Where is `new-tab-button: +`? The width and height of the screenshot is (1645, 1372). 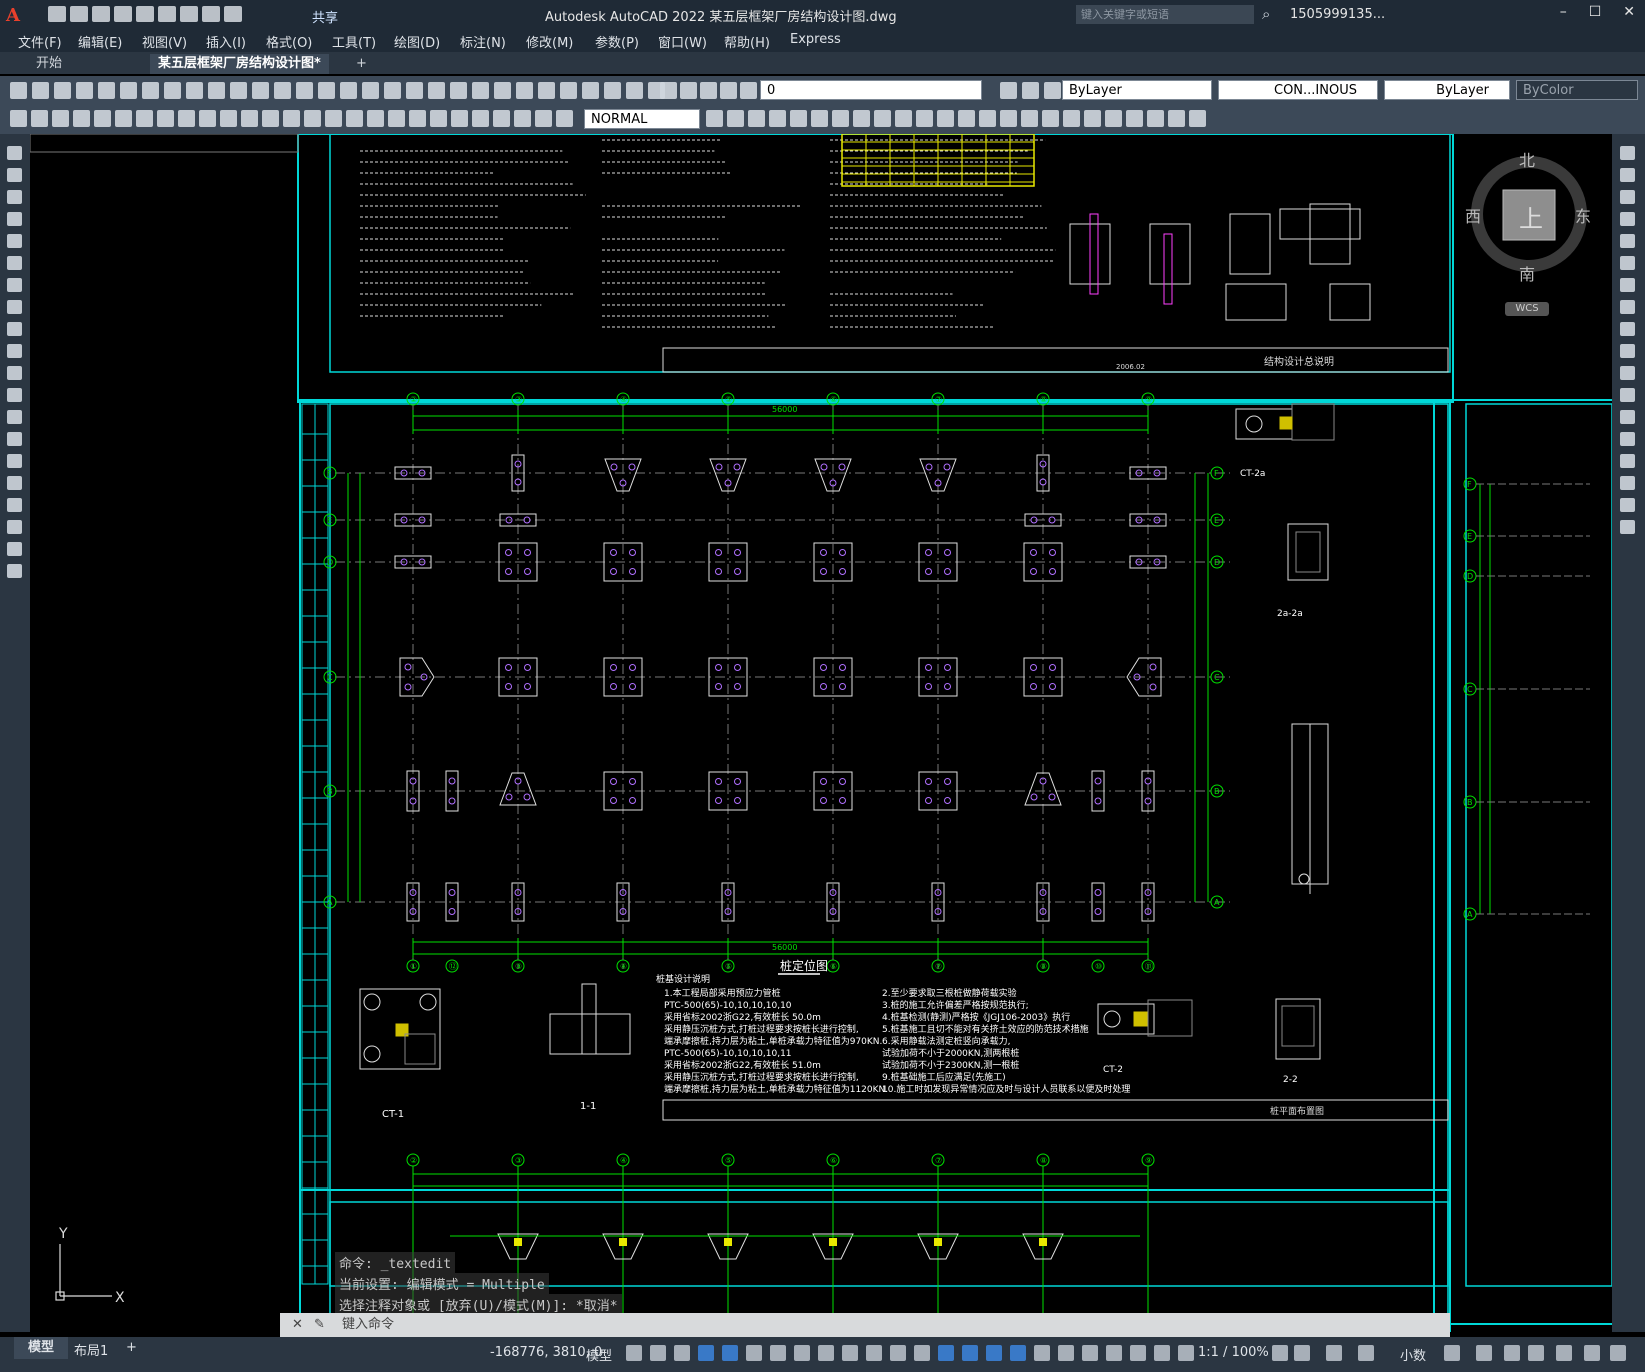
new-tab-button: + is located at coordinates (361, 64).